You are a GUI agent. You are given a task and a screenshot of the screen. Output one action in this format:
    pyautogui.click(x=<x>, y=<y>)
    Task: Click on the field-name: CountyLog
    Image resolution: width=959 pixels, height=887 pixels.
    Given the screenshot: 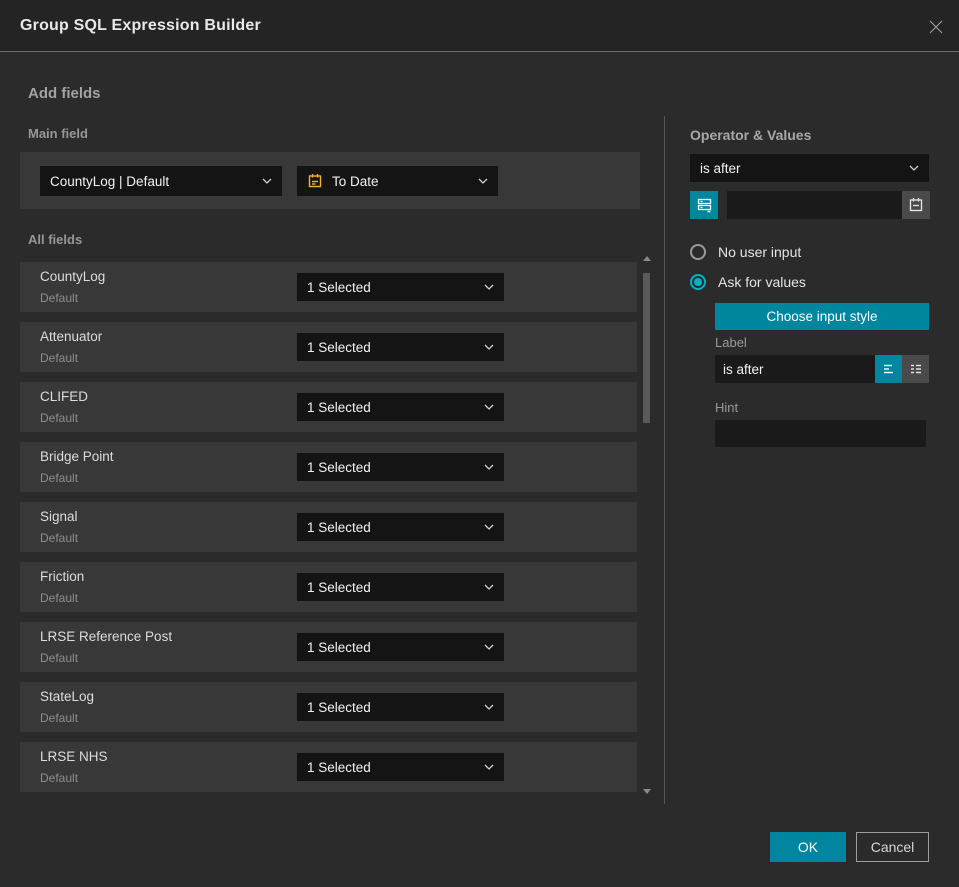 What is the action you would take?
    pyautogui.click(x=73, y=276)
    